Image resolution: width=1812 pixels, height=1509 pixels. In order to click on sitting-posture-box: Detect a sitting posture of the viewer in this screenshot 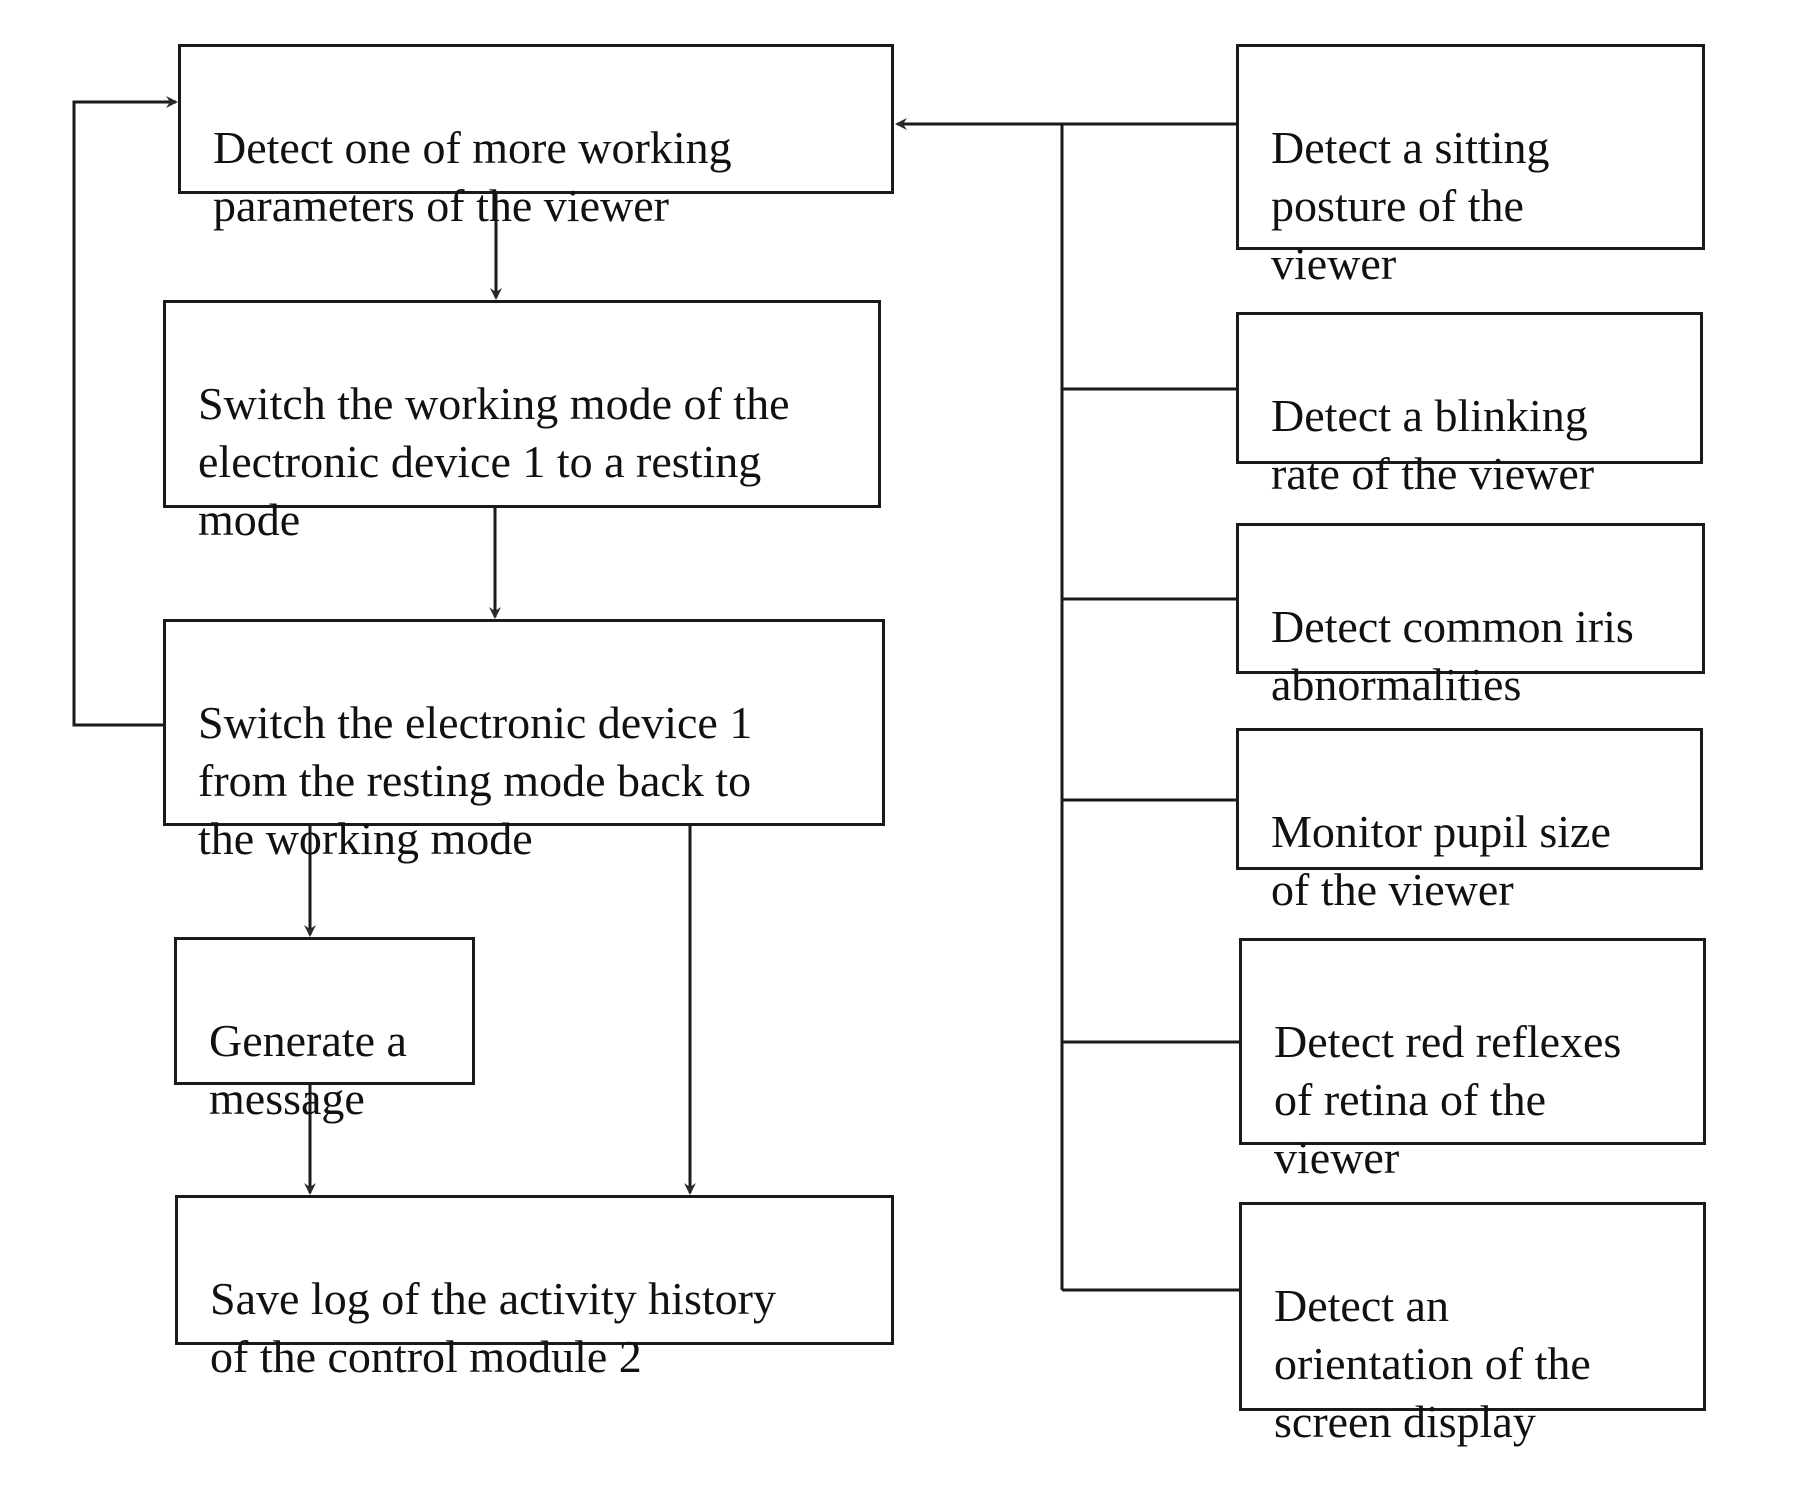, I will do `click(1470, 166)`.